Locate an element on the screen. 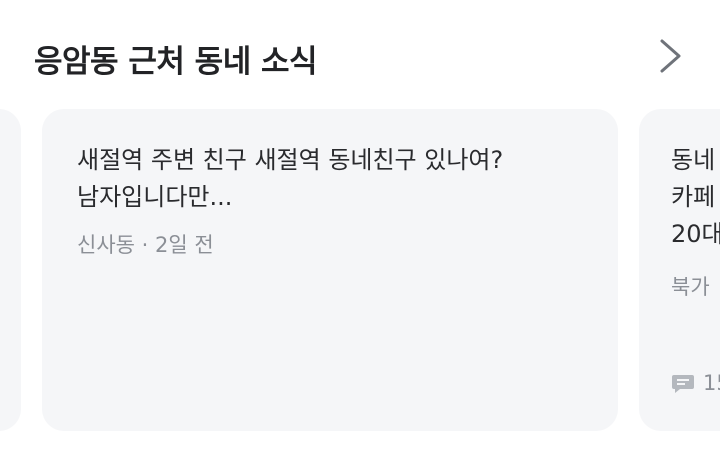 This screenshot has width=720, height=459. news-card-body: 동네 카페 20대 is located at coordinates (695, 197).